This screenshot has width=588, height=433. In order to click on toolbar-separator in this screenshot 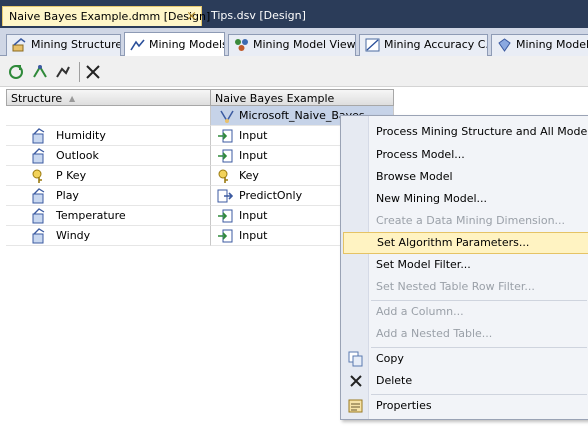, I will do `click(79, 72)`.